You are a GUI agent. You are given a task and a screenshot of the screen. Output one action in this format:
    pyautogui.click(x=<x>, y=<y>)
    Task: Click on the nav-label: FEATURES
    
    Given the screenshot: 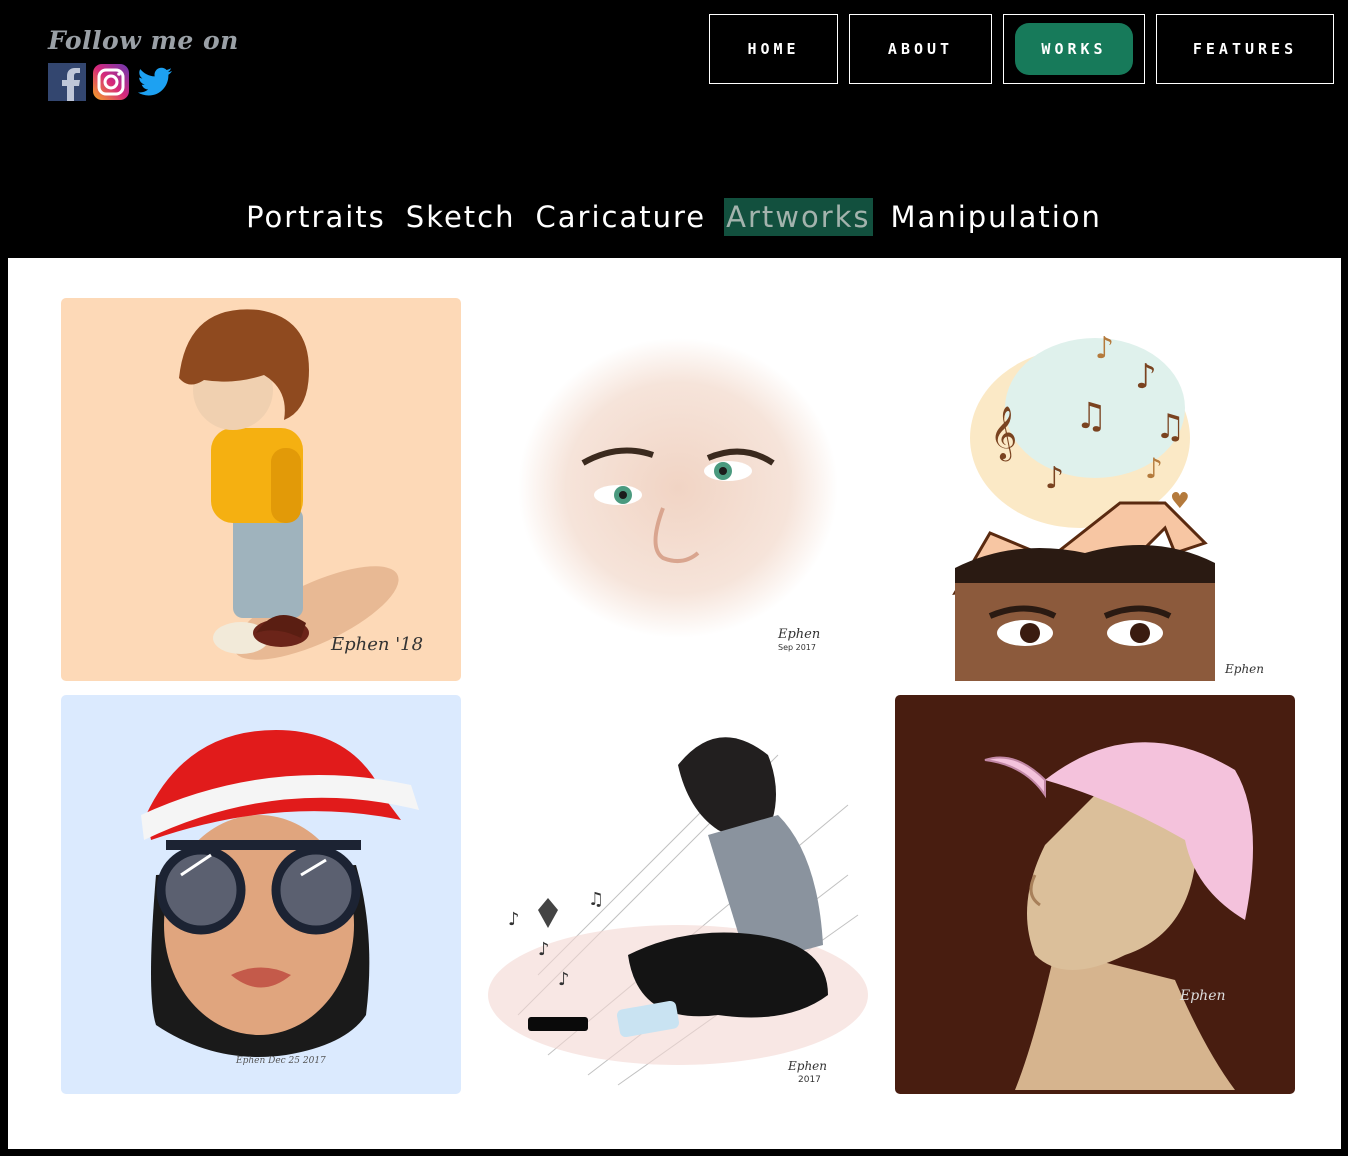 What is the action you would take?
    pyautogui.click(x=1245, y=49)
    